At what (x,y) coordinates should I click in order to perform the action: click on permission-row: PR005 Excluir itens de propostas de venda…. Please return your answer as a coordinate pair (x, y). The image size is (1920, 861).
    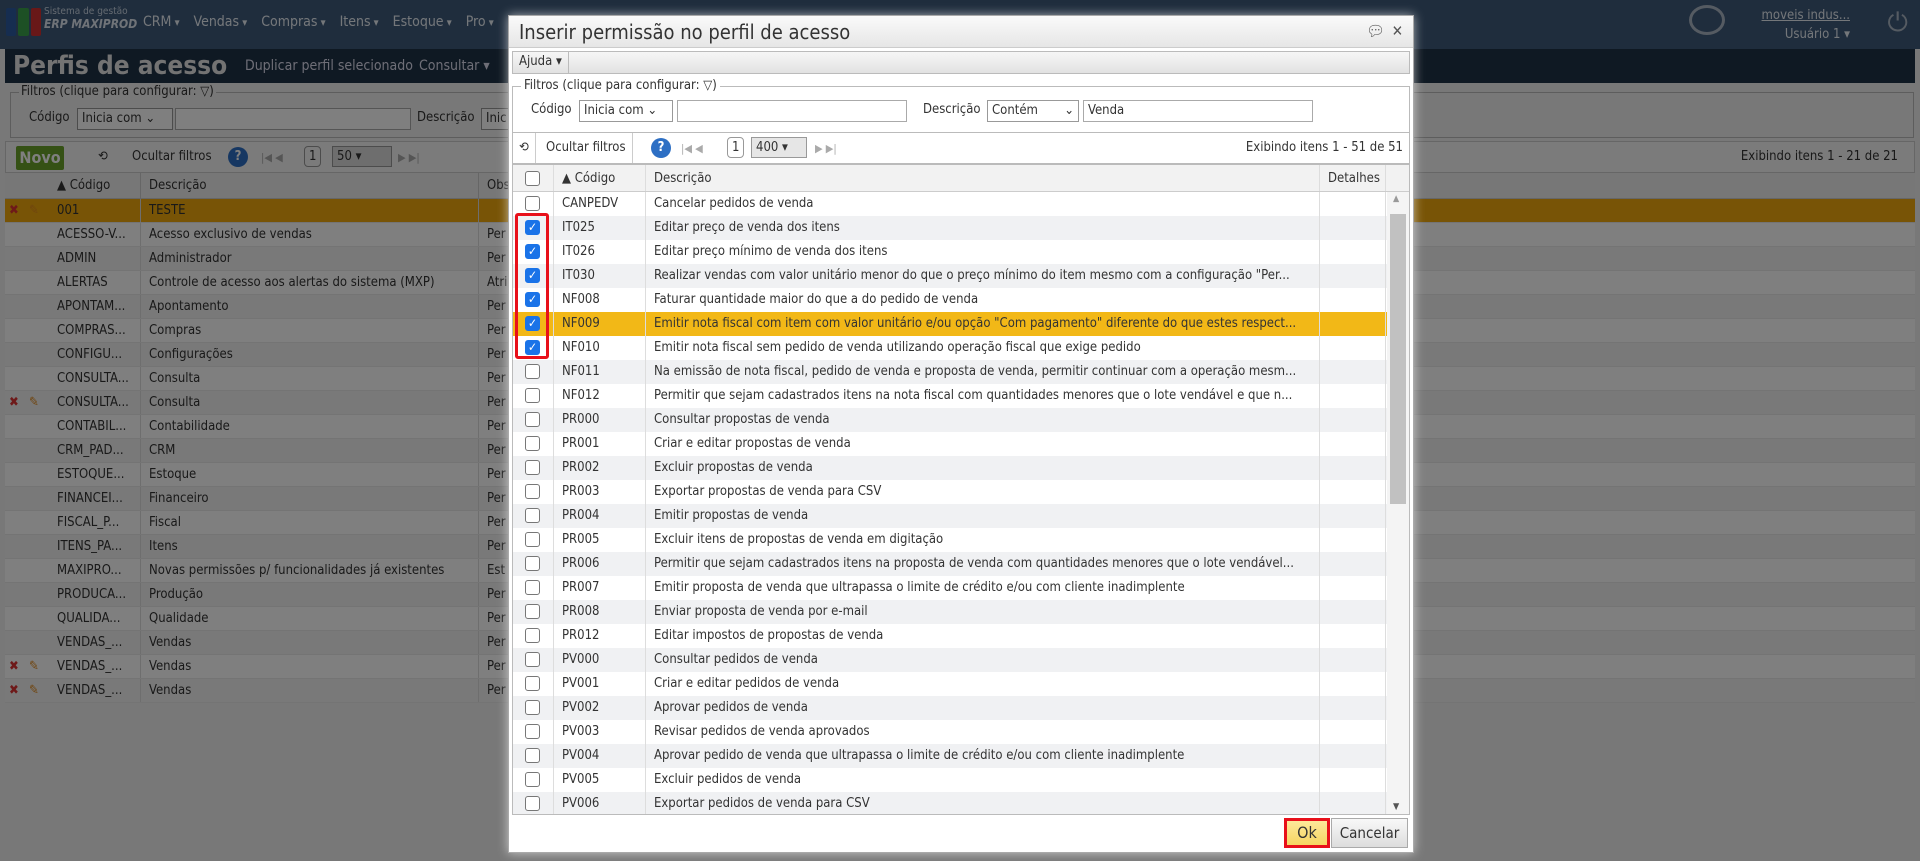
    Looking at the image, I should click on (961, 540).